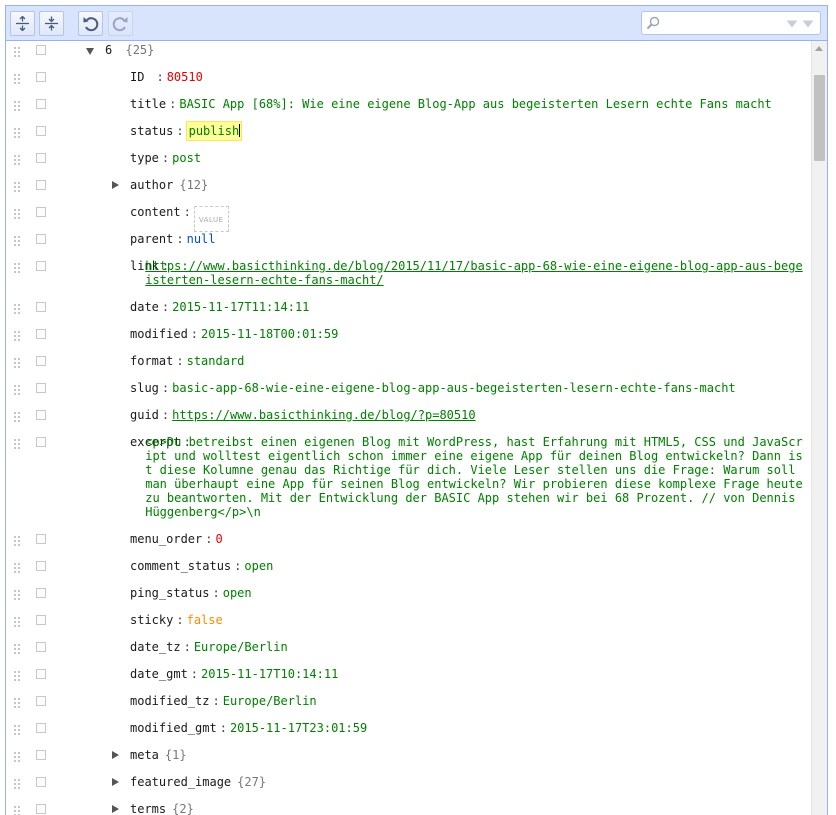  Describe the element at coordinates (120, 23) in the screenshot. I see `redo-button` at that location.